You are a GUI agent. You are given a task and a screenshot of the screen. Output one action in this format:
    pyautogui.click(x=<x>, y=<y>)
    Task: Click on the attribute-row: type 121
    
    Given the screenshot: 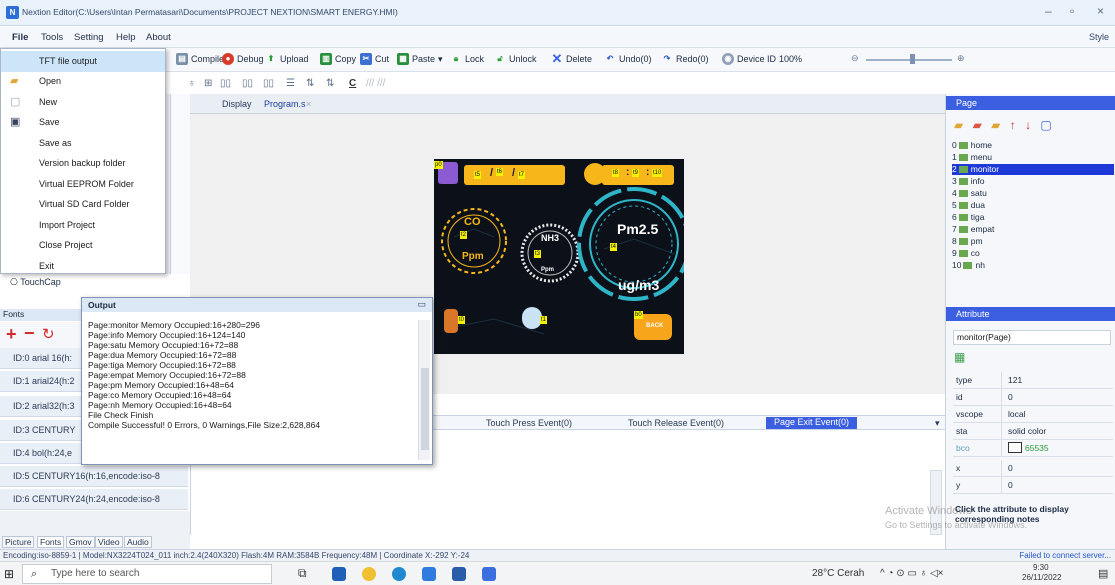 What is the action you would take?
    pyautogui.click(x=1033, y=380)
    